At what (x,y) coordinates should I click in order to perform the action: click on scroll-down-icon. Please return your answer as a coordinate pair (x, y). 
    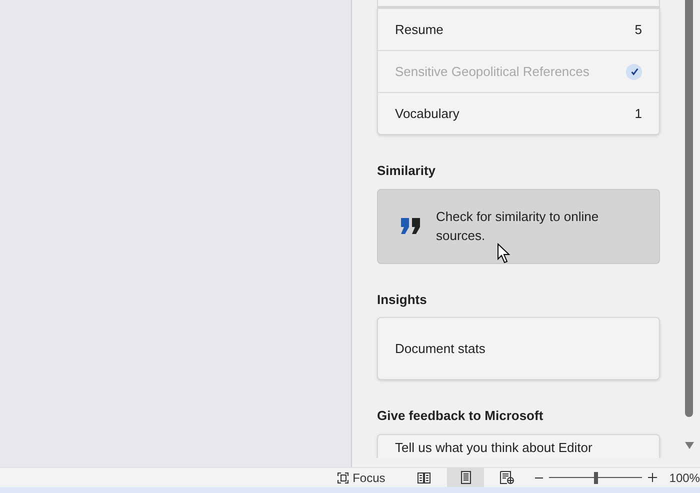
    Looking at the image, I should click on (689, 445).